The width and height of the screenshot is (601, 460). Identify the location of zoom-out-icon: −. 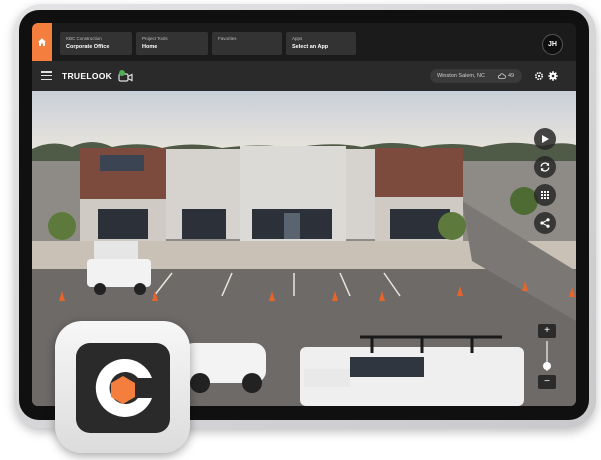
(547, 382).